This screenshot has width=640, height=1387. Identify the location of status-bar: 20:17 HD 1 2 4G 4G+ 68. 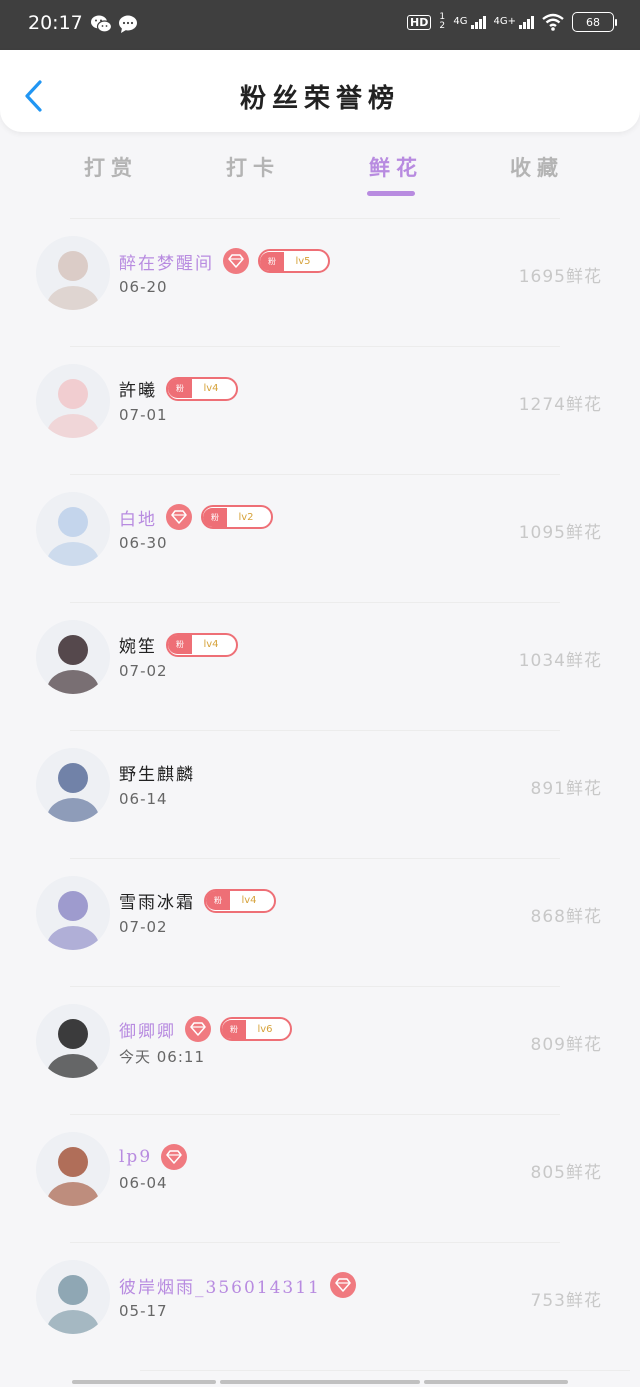
(320, 25).